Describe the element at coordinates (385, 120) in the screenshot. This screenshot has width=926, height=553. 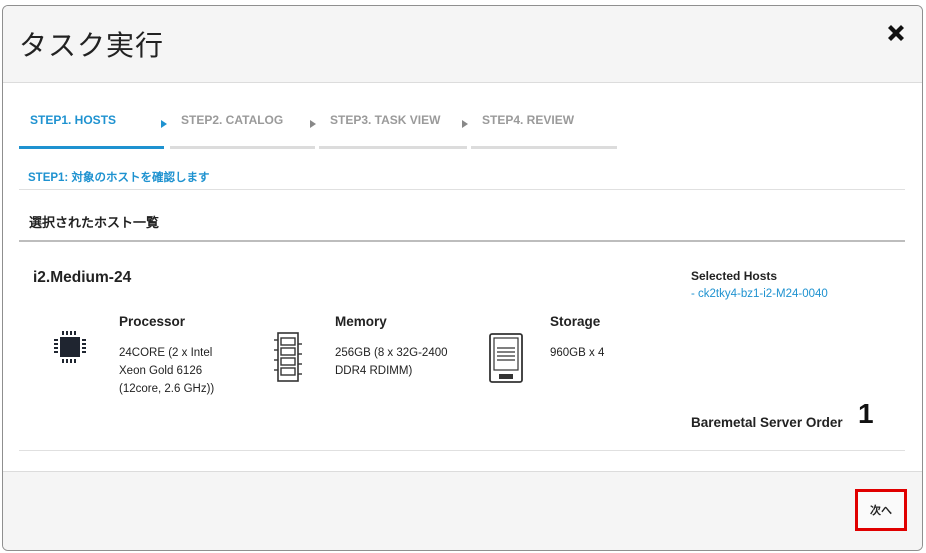
I see `tab-label: STEP3. TASK VIEW` at that location.